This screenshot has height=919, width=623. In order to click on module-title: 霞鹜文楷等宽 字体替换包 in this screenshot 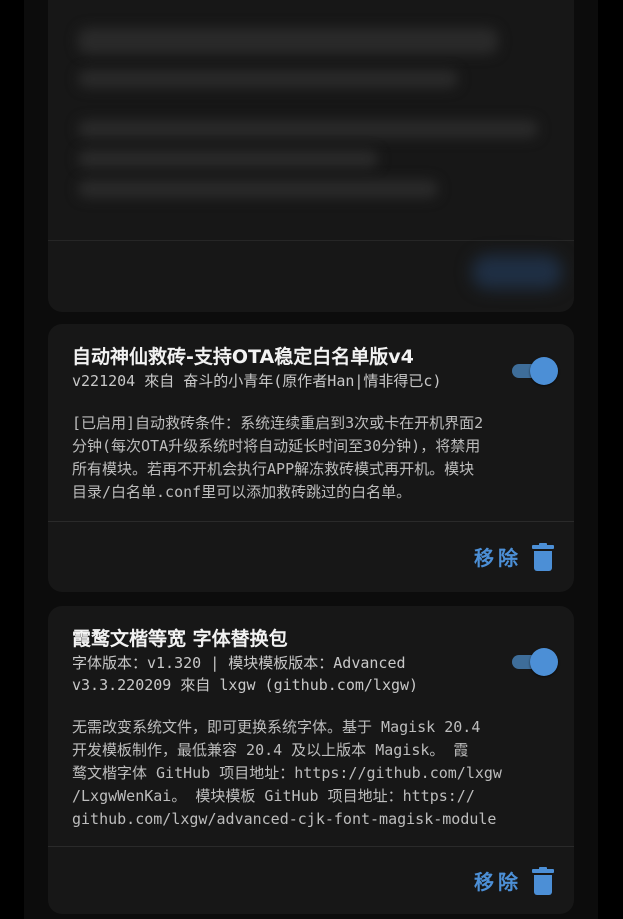, I will do `click(180, 639)`.